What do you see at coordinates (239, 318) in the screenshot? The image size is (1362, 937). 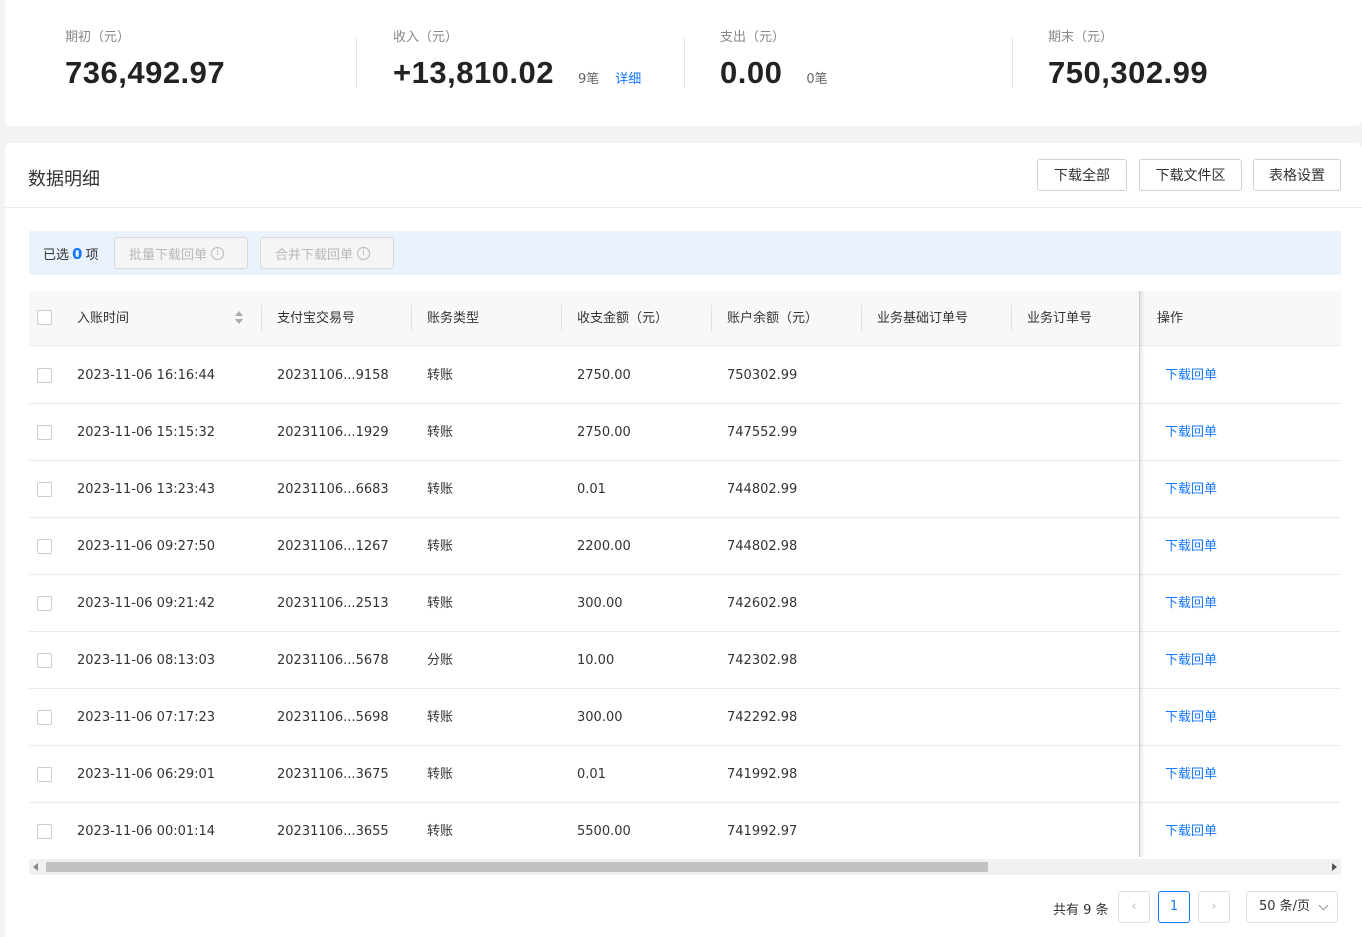 I see `sort-icon` at bounding box center [239, 318].